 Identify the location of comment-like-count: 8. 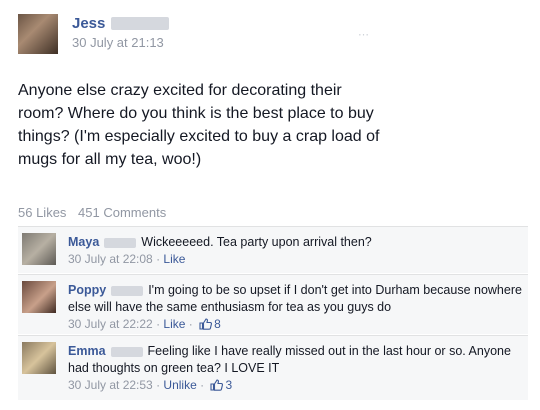
(217, 324).